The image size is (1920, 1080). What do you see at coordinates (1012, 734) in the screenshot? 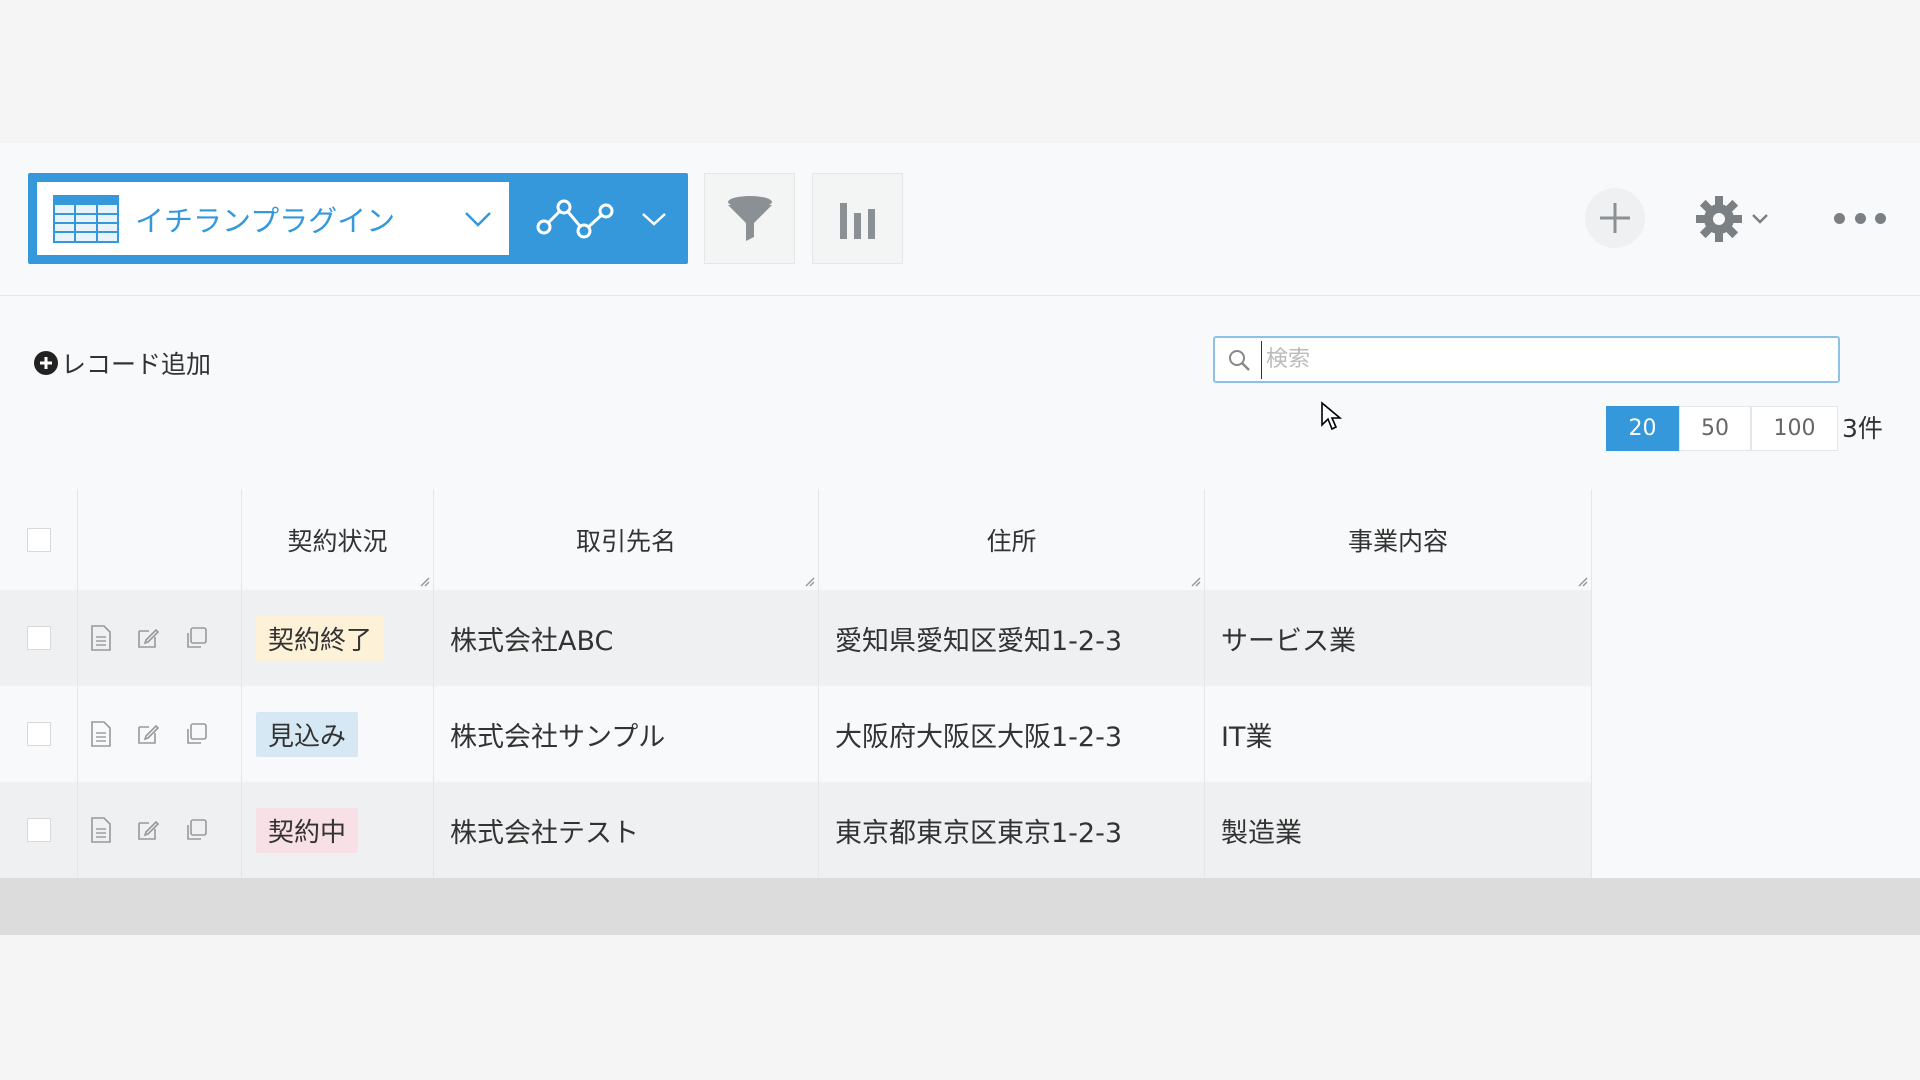
I see `address-cell: 大阪府大阪区大阪1-2-3` at bounding box center [1012, 734].